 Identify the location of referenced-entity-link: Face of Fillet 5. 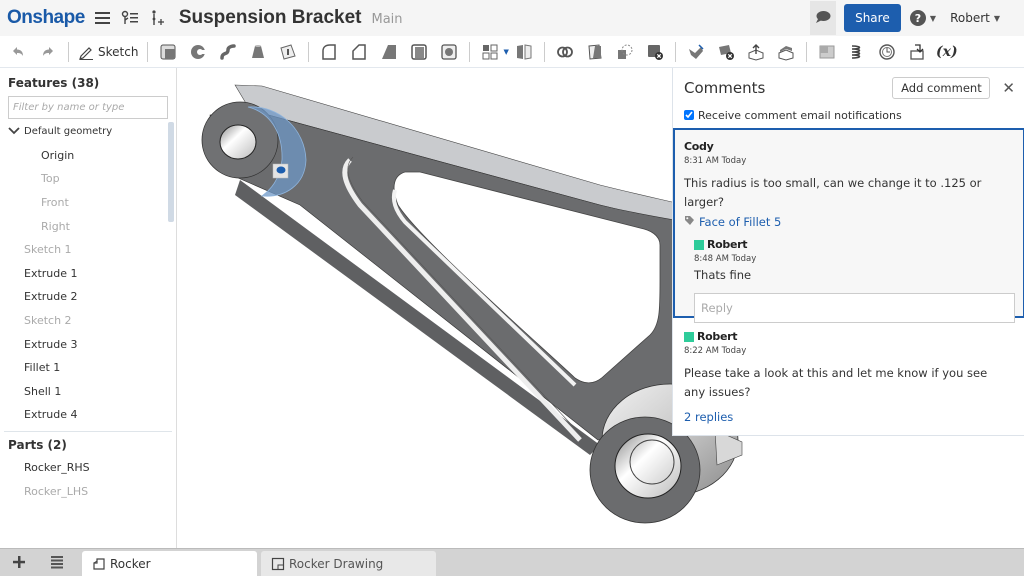
(849, 222).